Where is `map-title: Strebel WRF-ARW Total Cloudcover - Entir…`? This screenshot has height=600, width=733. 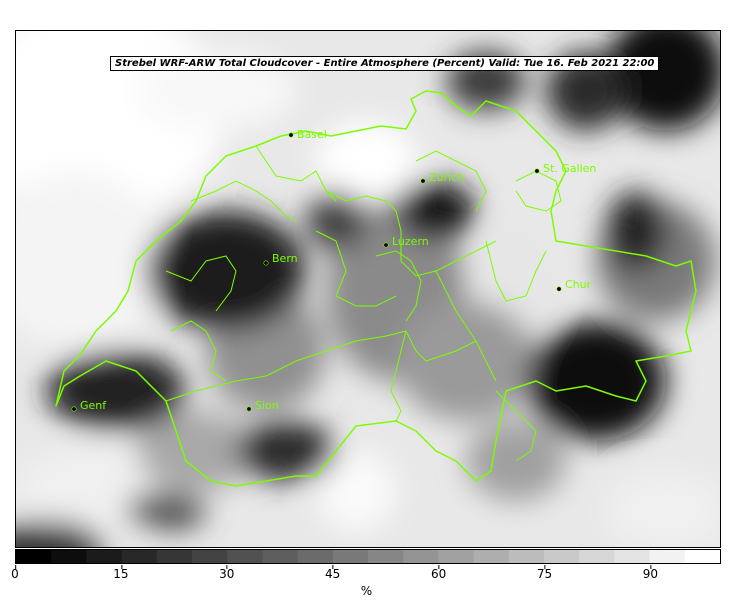
map-title: Strebel WRF-ARW Total Cloudcover - Entir… is located at coordinates (385, 63).